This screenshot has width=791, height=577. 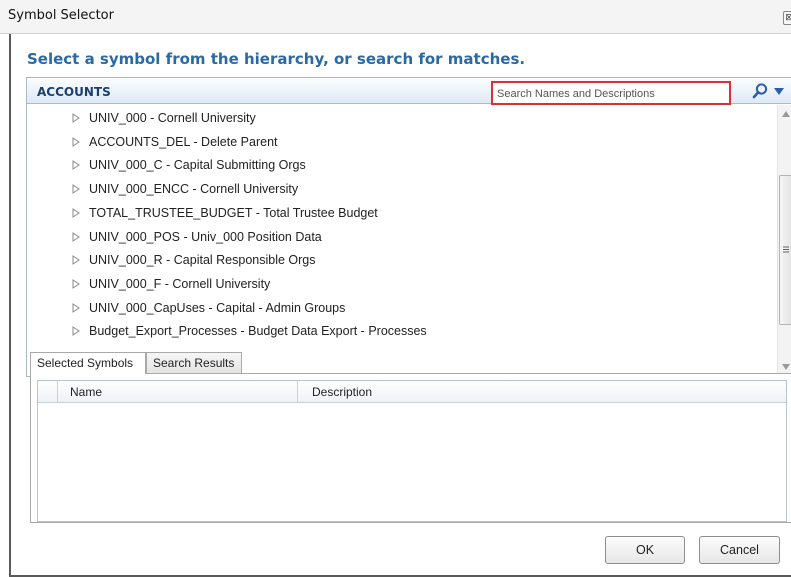 What do you see at coordinates (194, 362) in the screenshot?
I see `tab-search-results: Search Results` at bounding box center [194, 362].